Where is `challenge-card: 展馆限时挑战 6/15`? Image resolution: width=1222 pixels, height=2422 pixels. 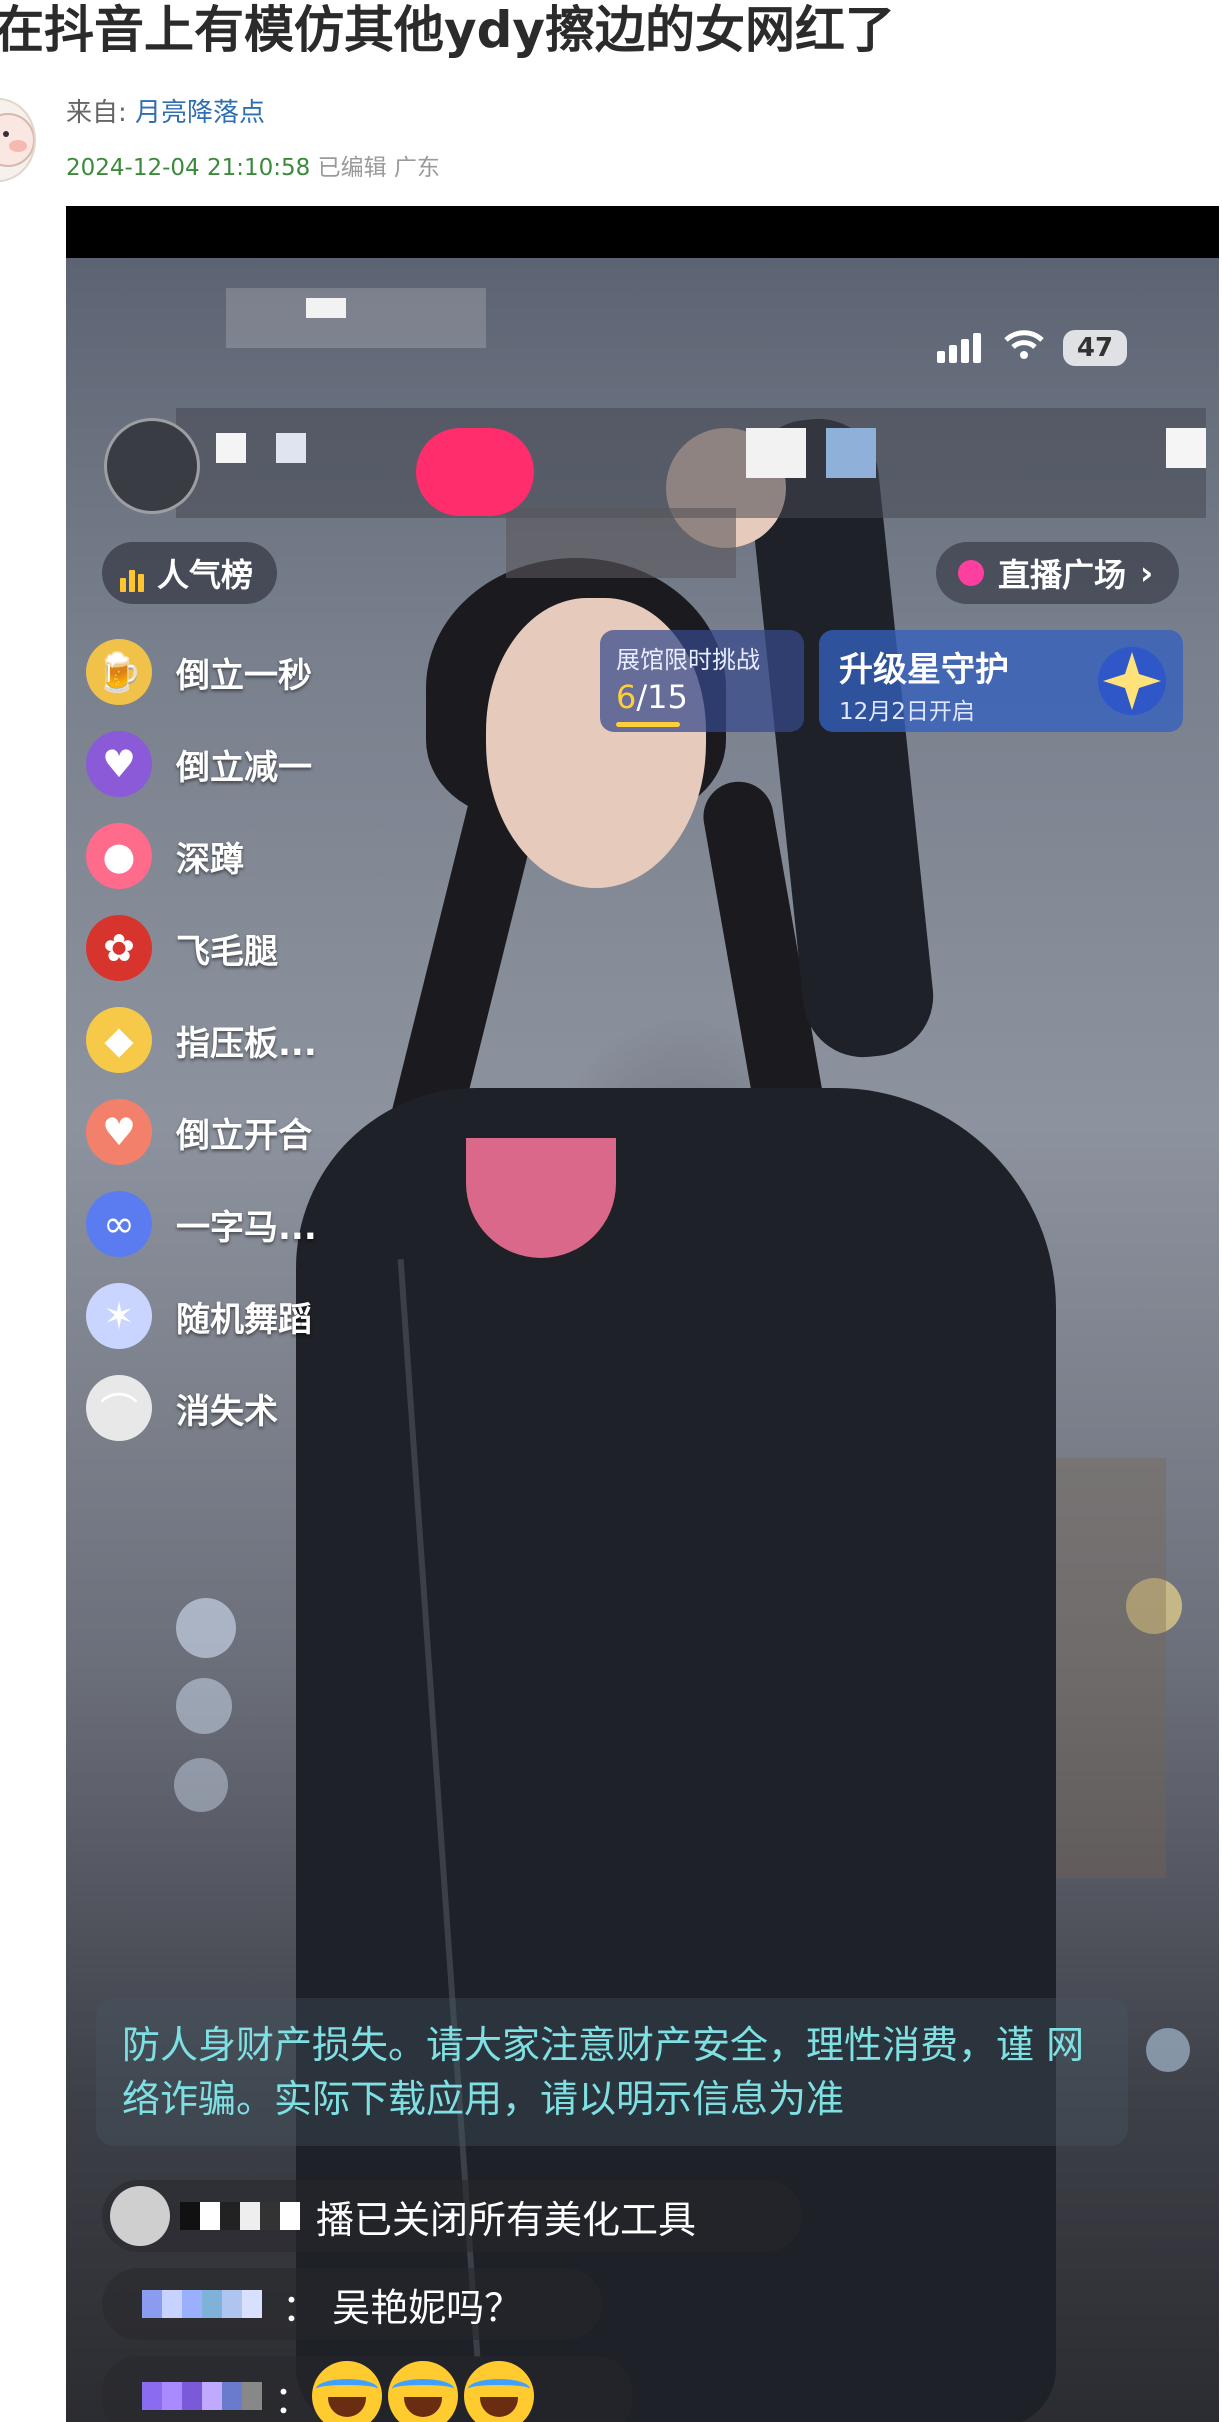
challenge-card: 展馆限时挑战 6/15 is located at coordinates (702, 681).